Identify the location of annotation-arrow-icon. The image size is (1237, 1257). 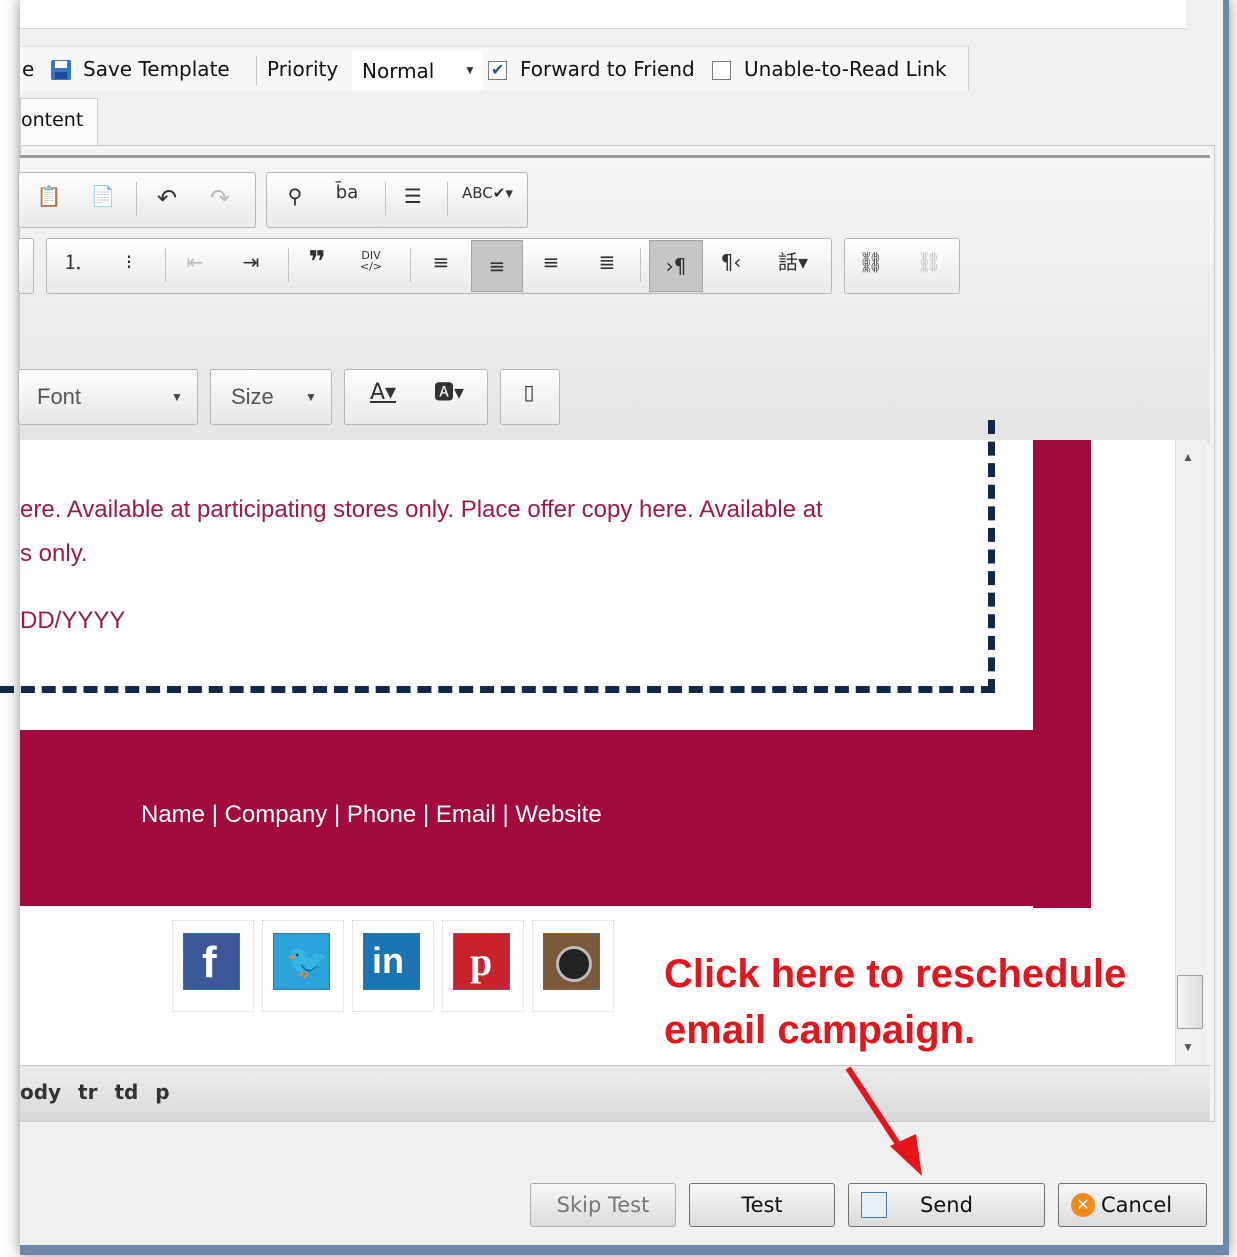
(883, 1121).